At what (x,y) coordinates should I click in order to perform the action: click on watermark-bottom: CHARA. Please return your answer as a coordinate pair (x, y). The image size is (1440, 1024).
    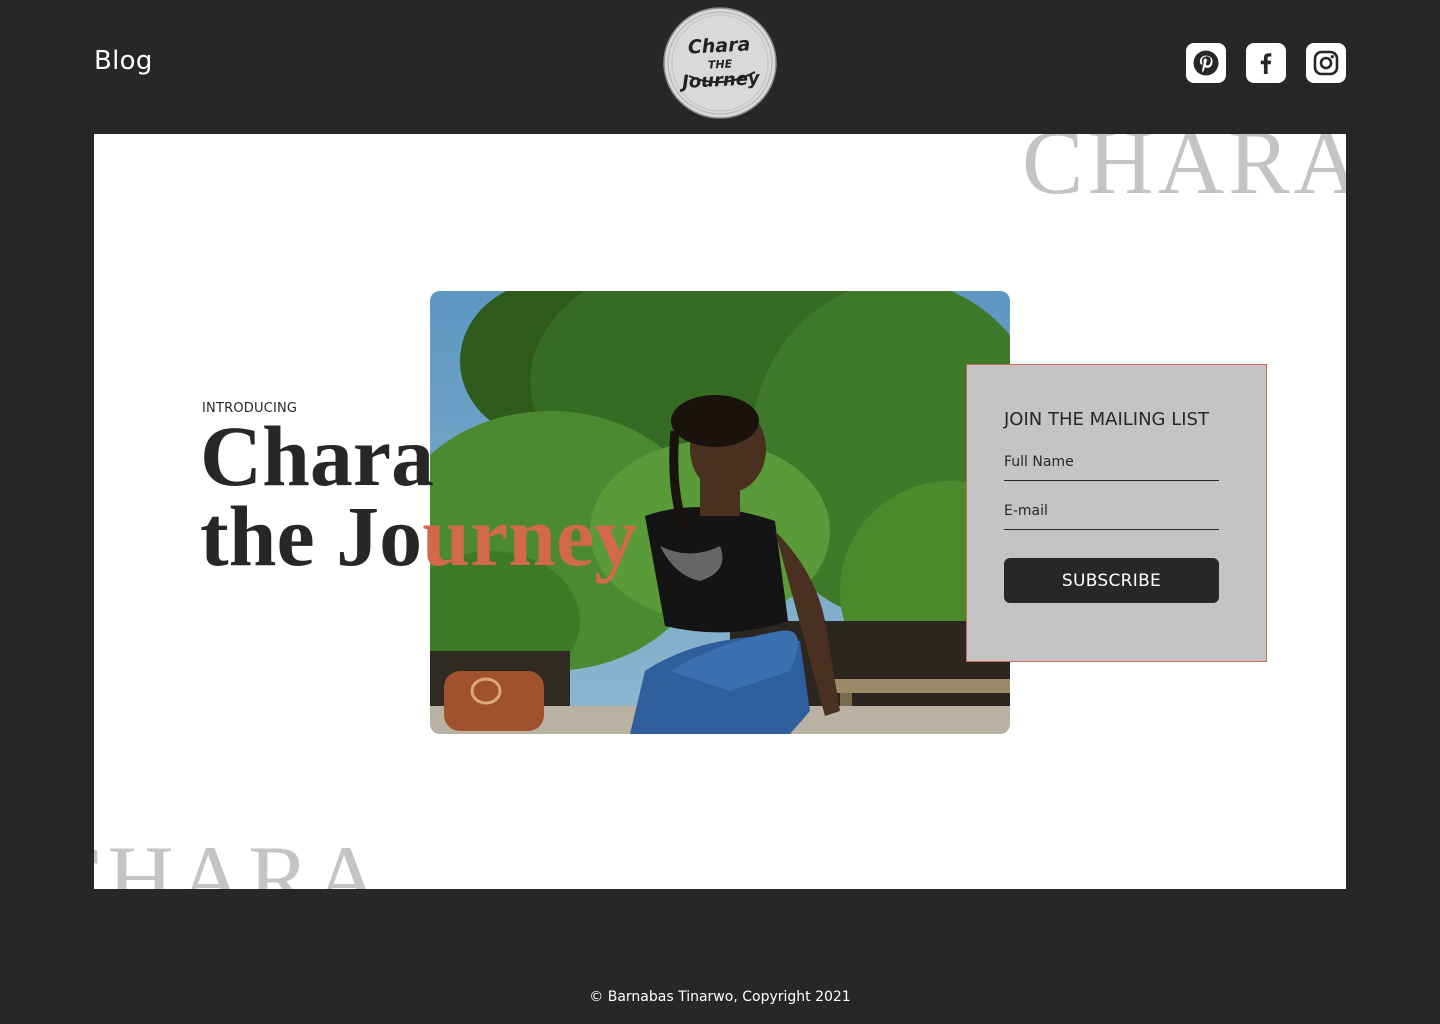
    Looking at the image, I should click on (239, 858).